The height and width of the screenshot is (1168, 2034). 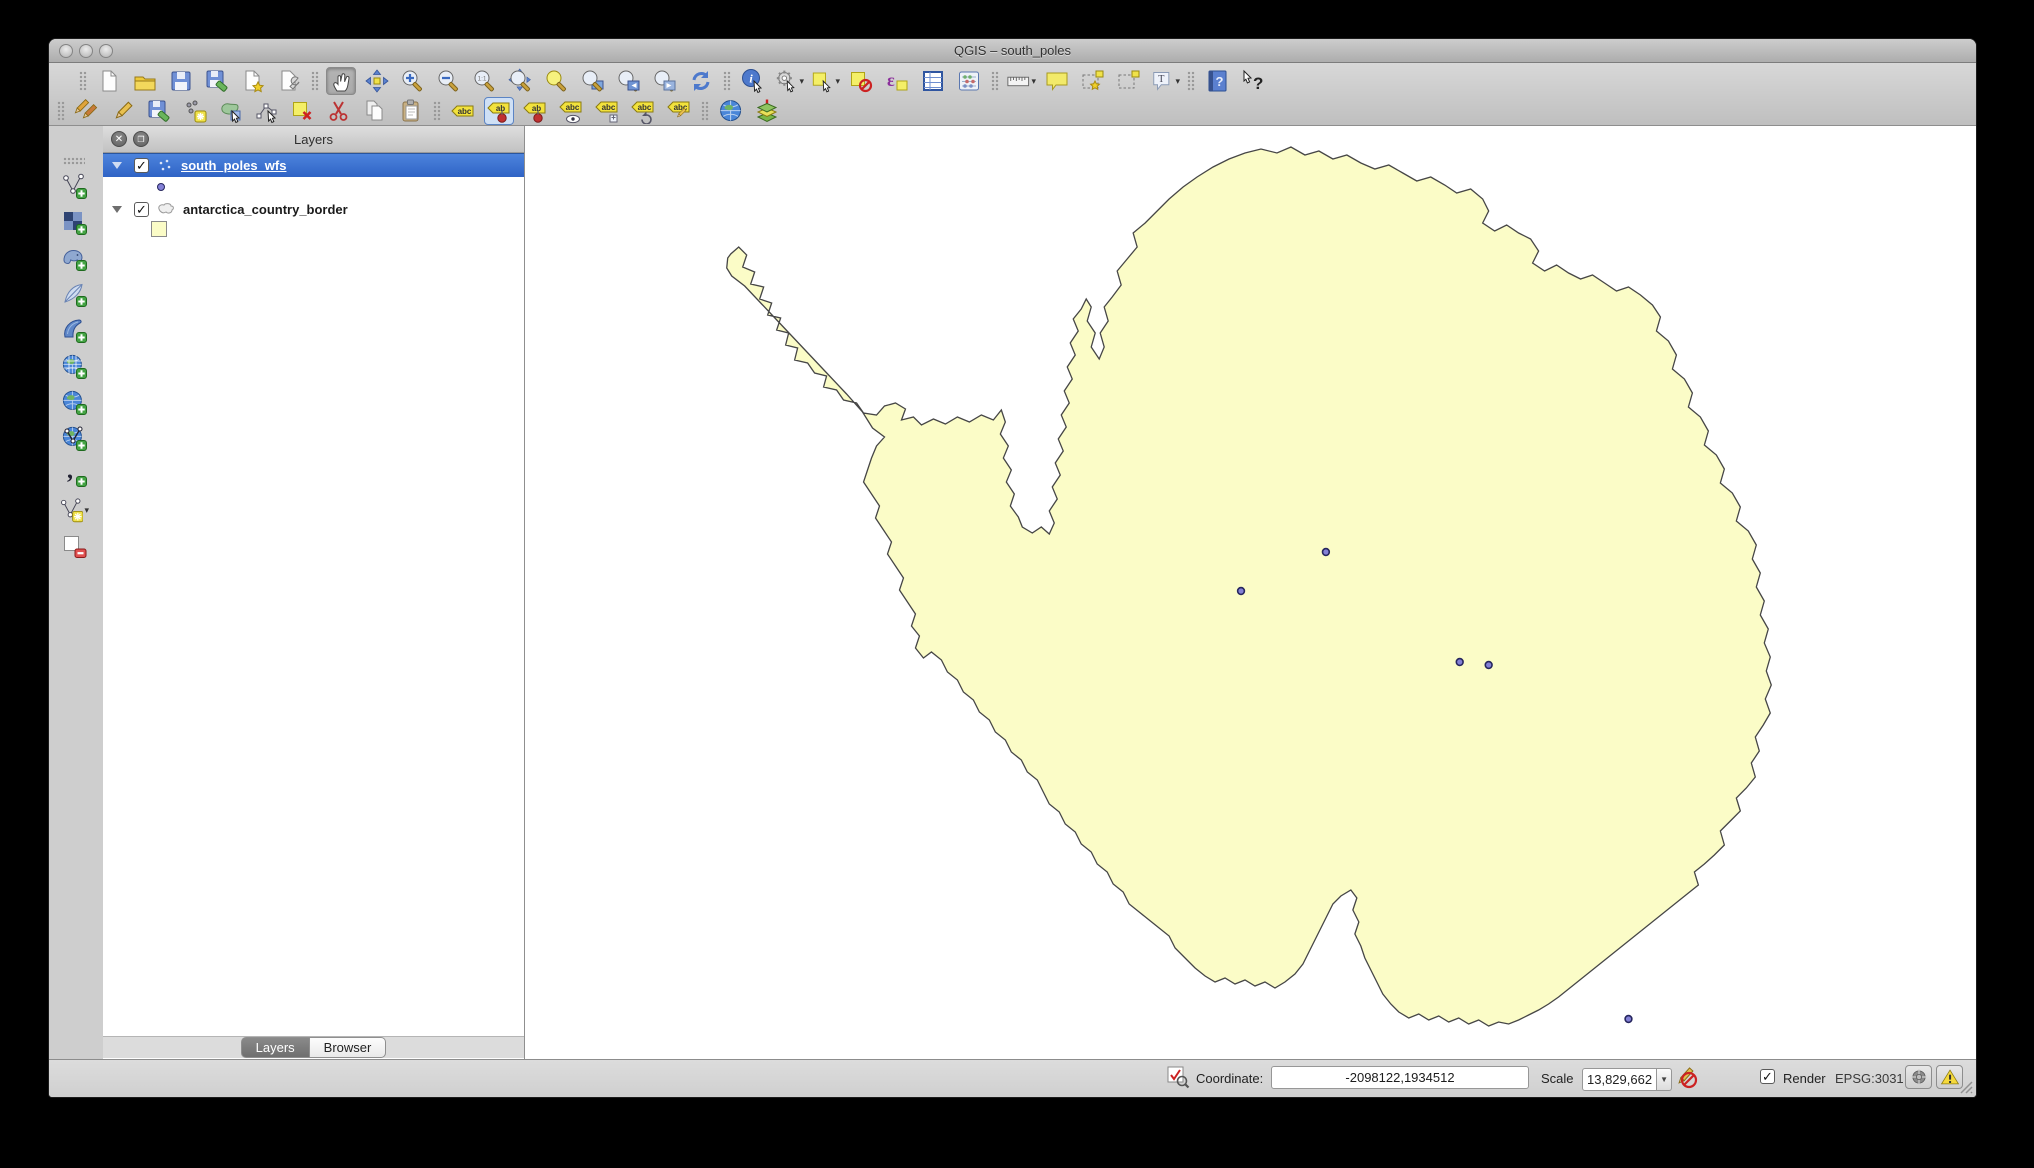 What do you see at coordinates (593, 81) in the screenshot?
I see `zoom-to-layer-icon` at bounding box center [593, 81].